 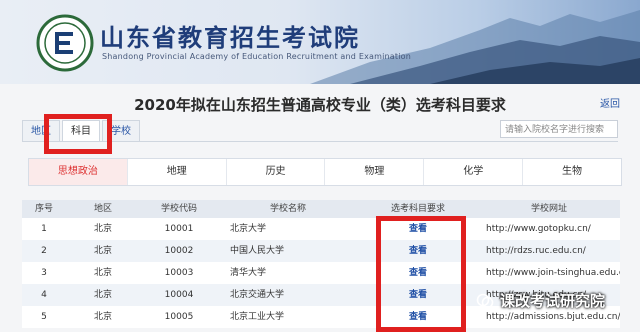 What do you see at coordinates (44, 251) in the screenshot?
I see `cell-no: 2` at bounding box center [44, 251].